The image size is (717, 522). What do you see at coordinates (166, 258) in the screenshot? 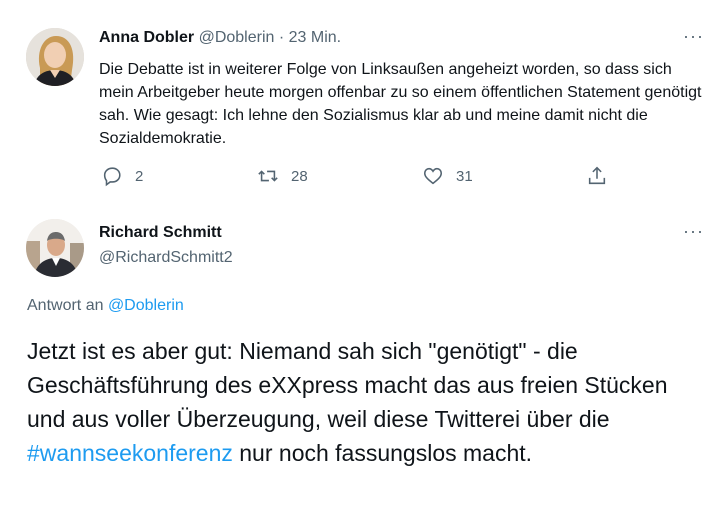
I see `author-handle: @RichardSchmitt2` at bounding box center [166, 258].